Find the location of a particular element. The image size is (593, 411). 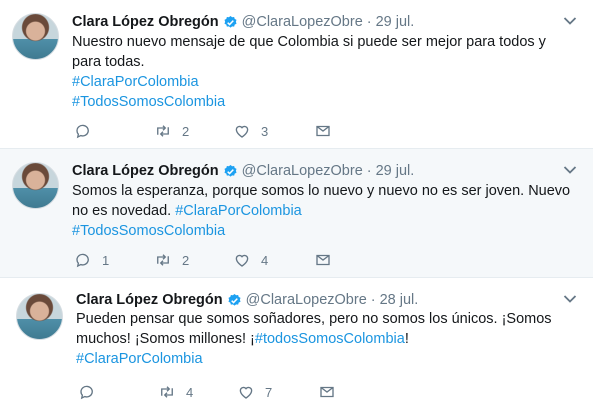

reply-button: 1 is located at coordinates (91, 260).